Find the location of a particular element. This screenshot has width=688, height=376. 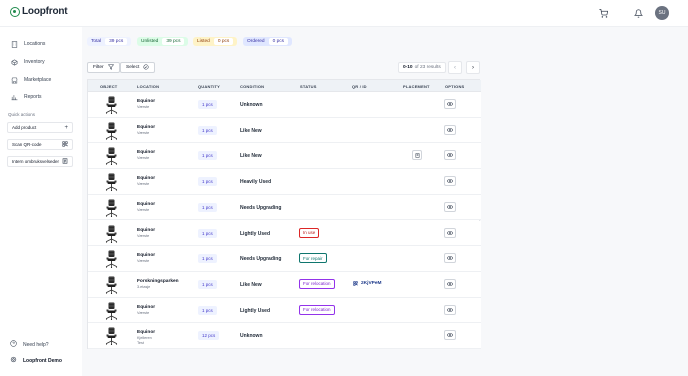

column-header-options: OPTIONS is located at coordinates (454, 86).